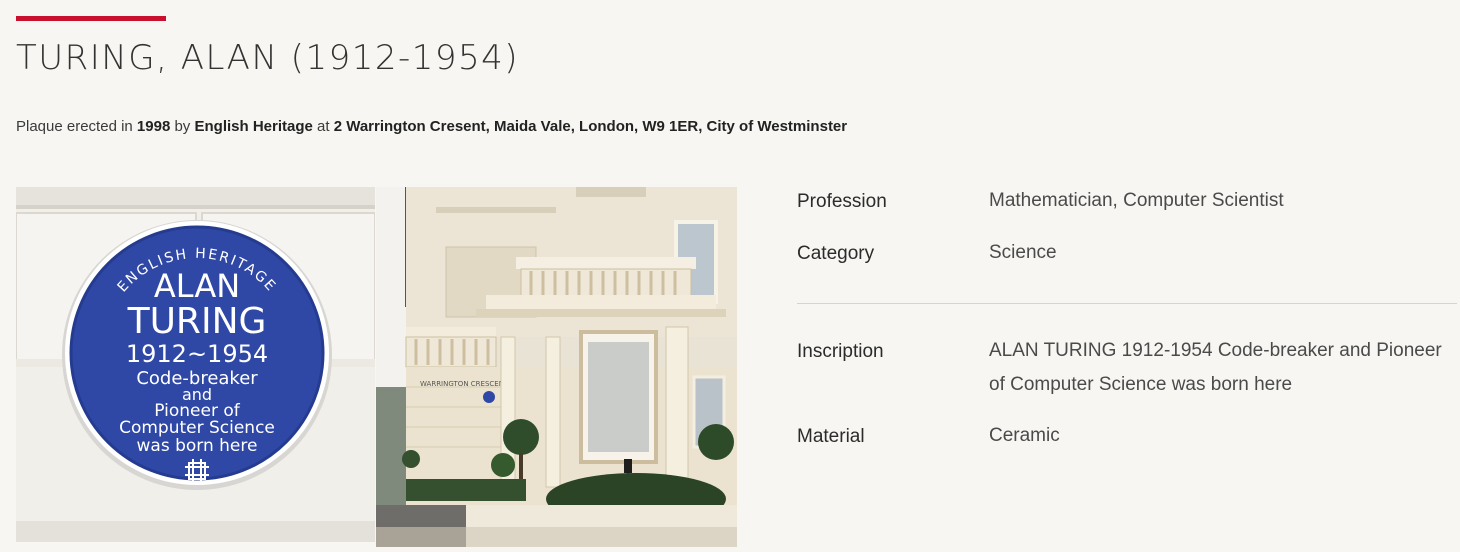 The image size is (1460, 552). Describe the element at coordinates (197, 428) in the screenshot. I see `plaque-line7: Computer Science` at that location.